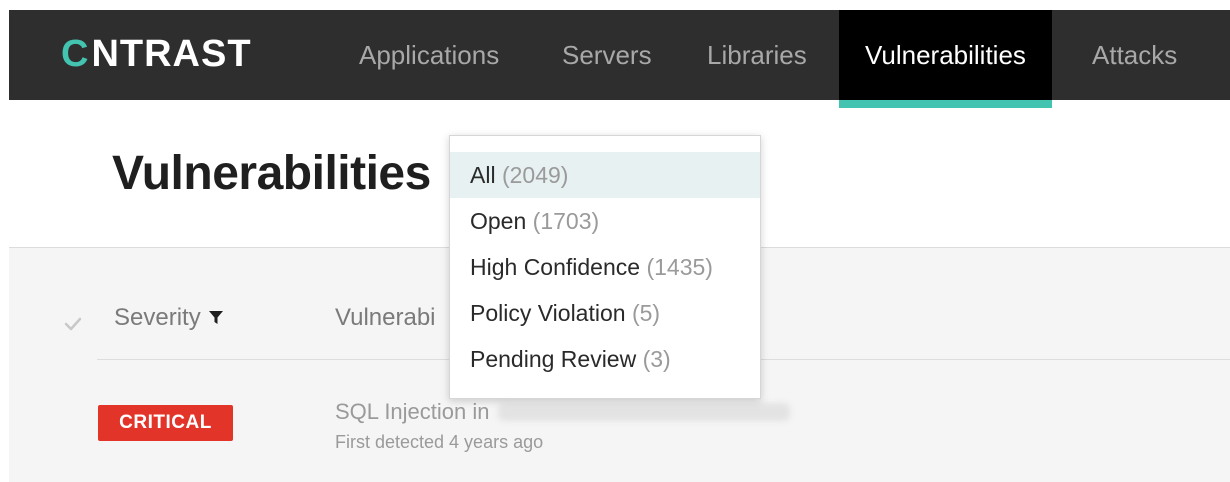 This screenshot has width=1230, height=482. Describe the element at coordinates (548, 313) in the screenshot. I see `option-label: Policy Violation` at that location.